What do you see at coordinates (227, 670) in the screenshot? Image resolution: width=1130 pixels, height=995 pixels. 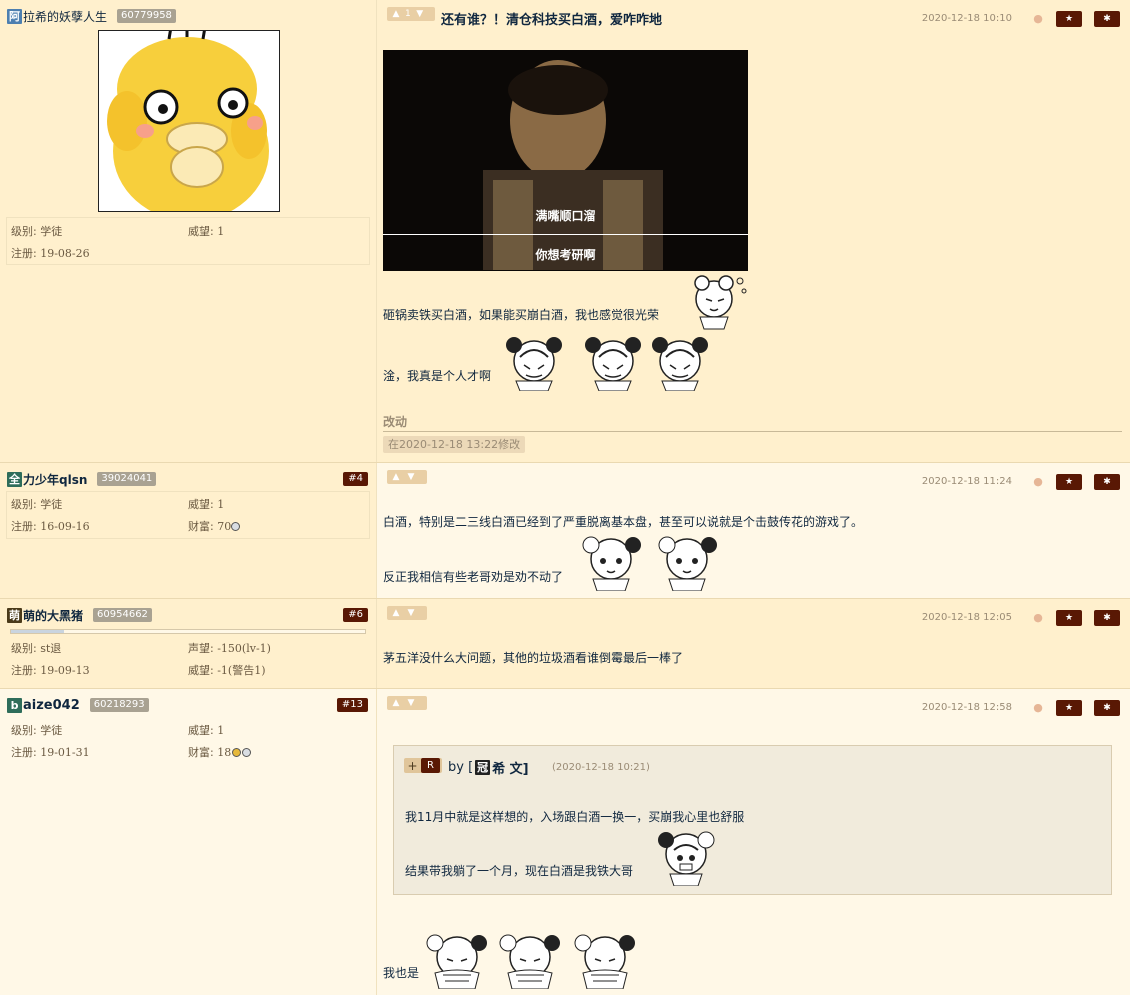 I see `user-prestige: 威望: -1(警告1)` at bounding box center [227, 670].